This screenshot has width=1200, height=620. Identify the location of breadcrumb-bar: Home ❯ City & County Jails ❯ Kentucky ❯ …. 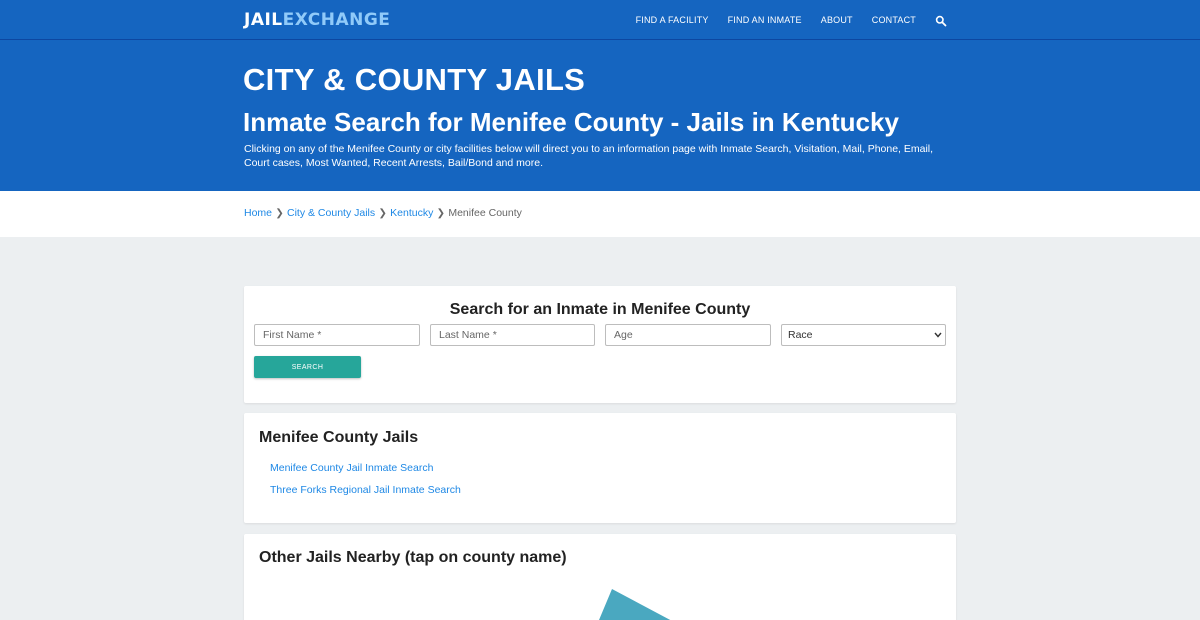
(600, 214).